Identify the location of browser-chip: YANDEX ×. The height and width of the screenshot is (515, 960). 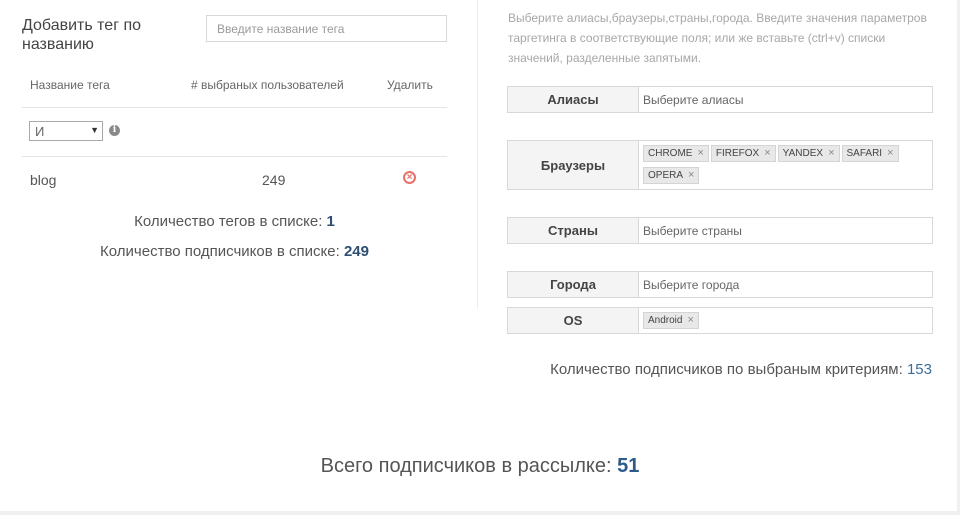
(808, 153).